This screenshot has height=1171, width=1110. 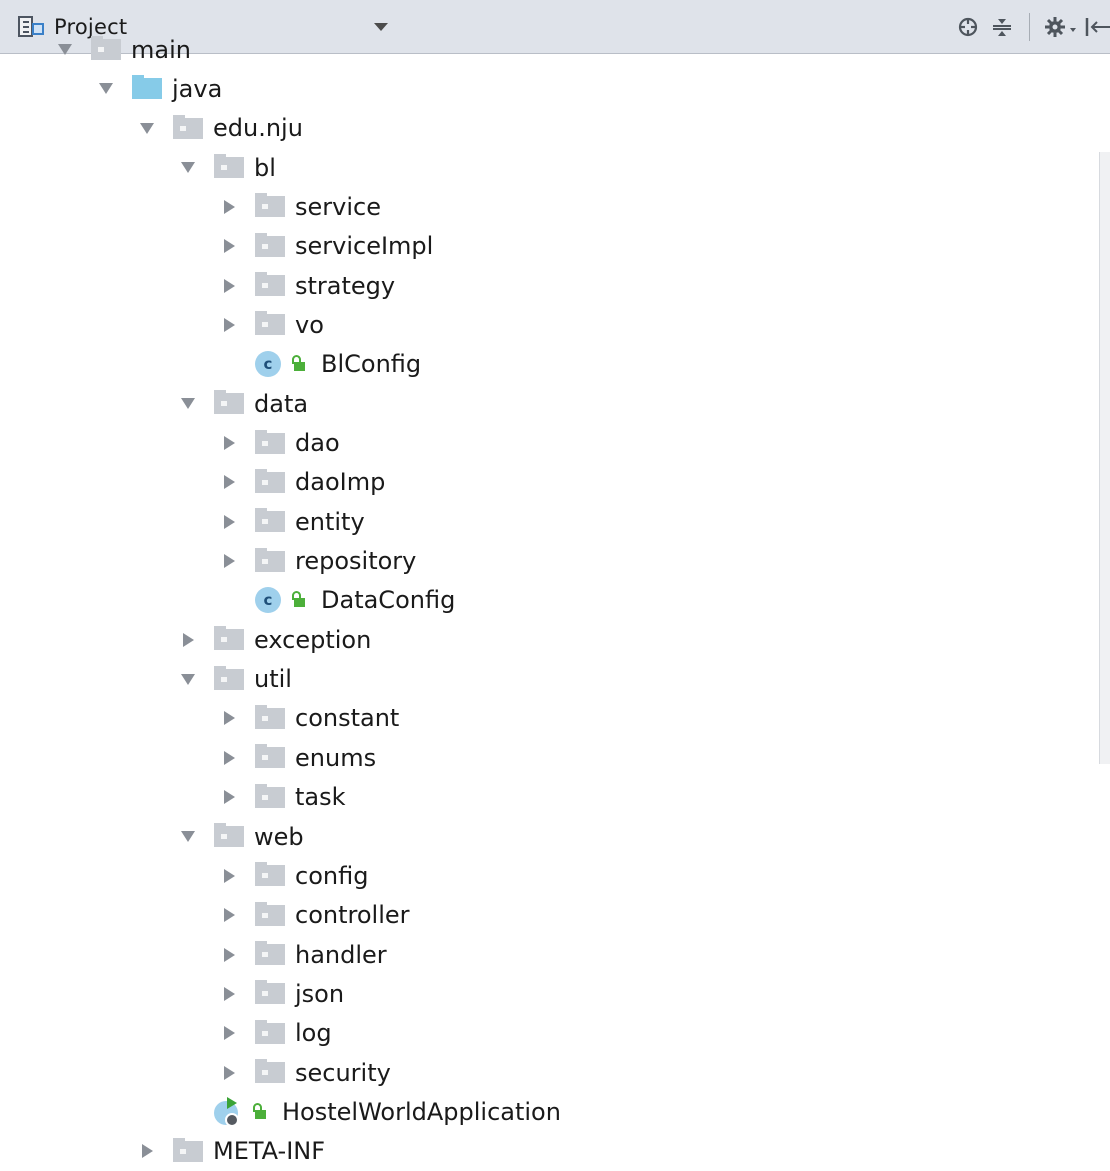 I want to click on tree-item: strategy, so click(x=306, y=285).